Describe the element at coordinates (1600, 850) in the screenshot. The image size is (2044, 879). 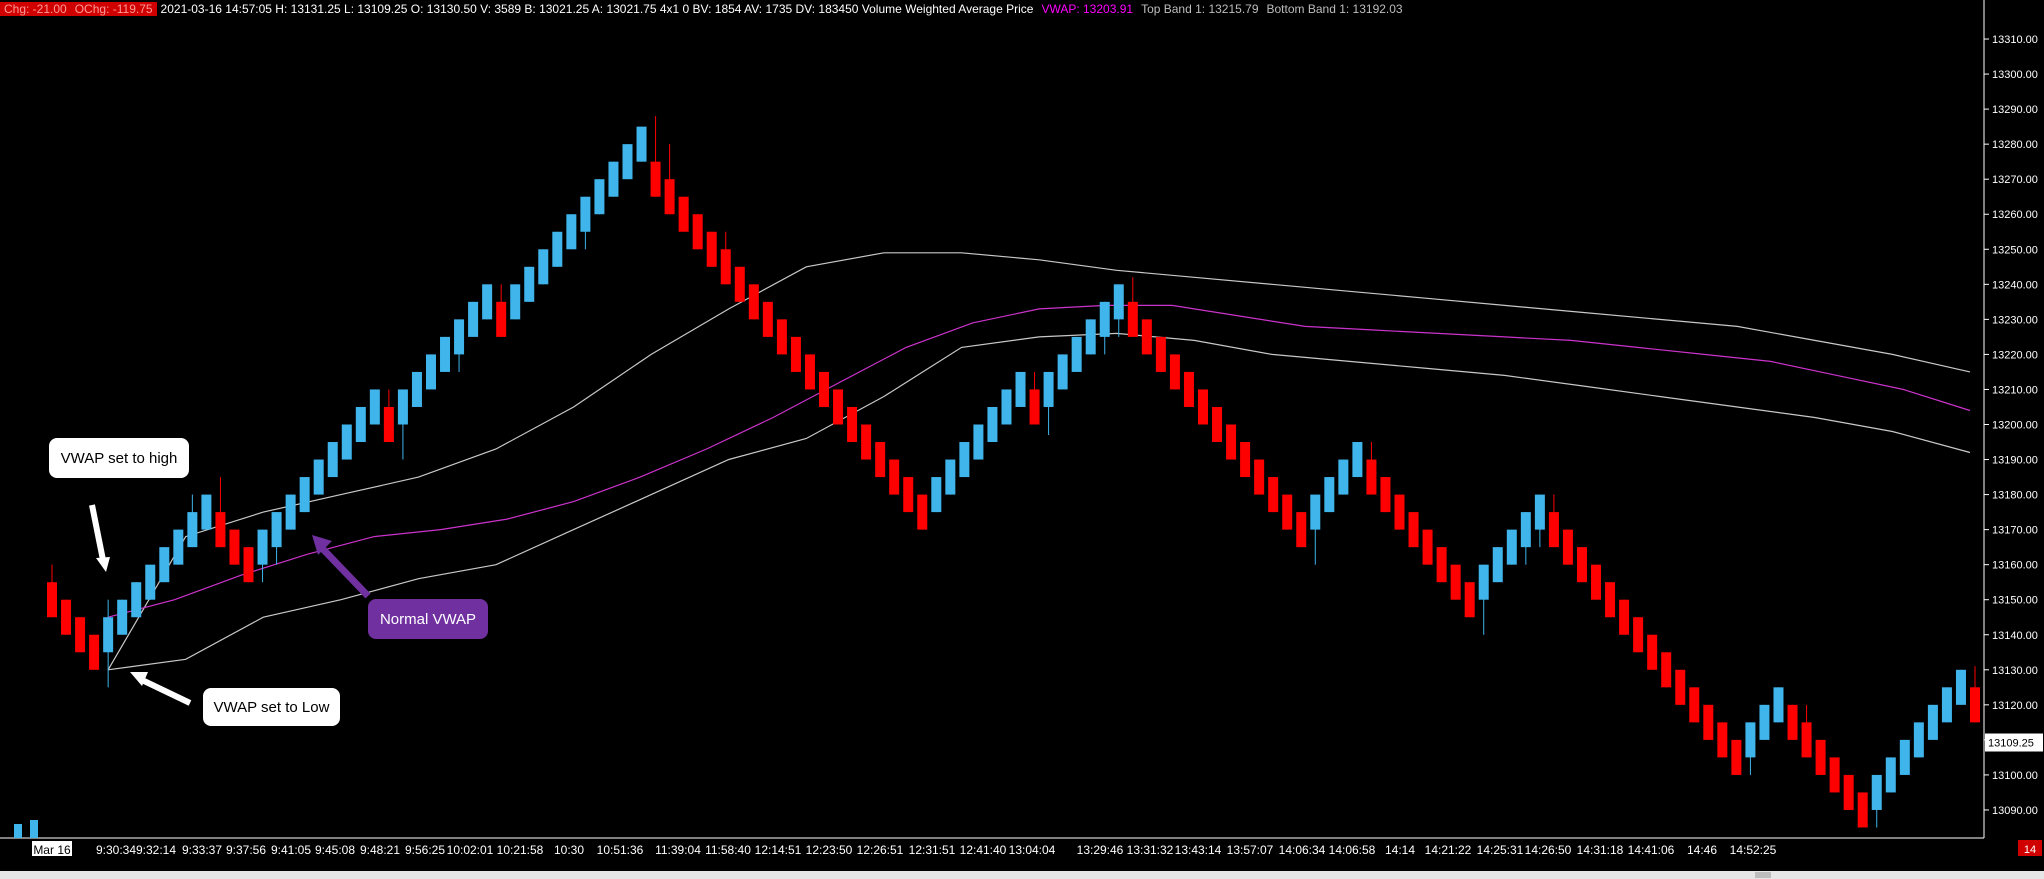
I see `x-tick-label: 14:31:18` at that location.